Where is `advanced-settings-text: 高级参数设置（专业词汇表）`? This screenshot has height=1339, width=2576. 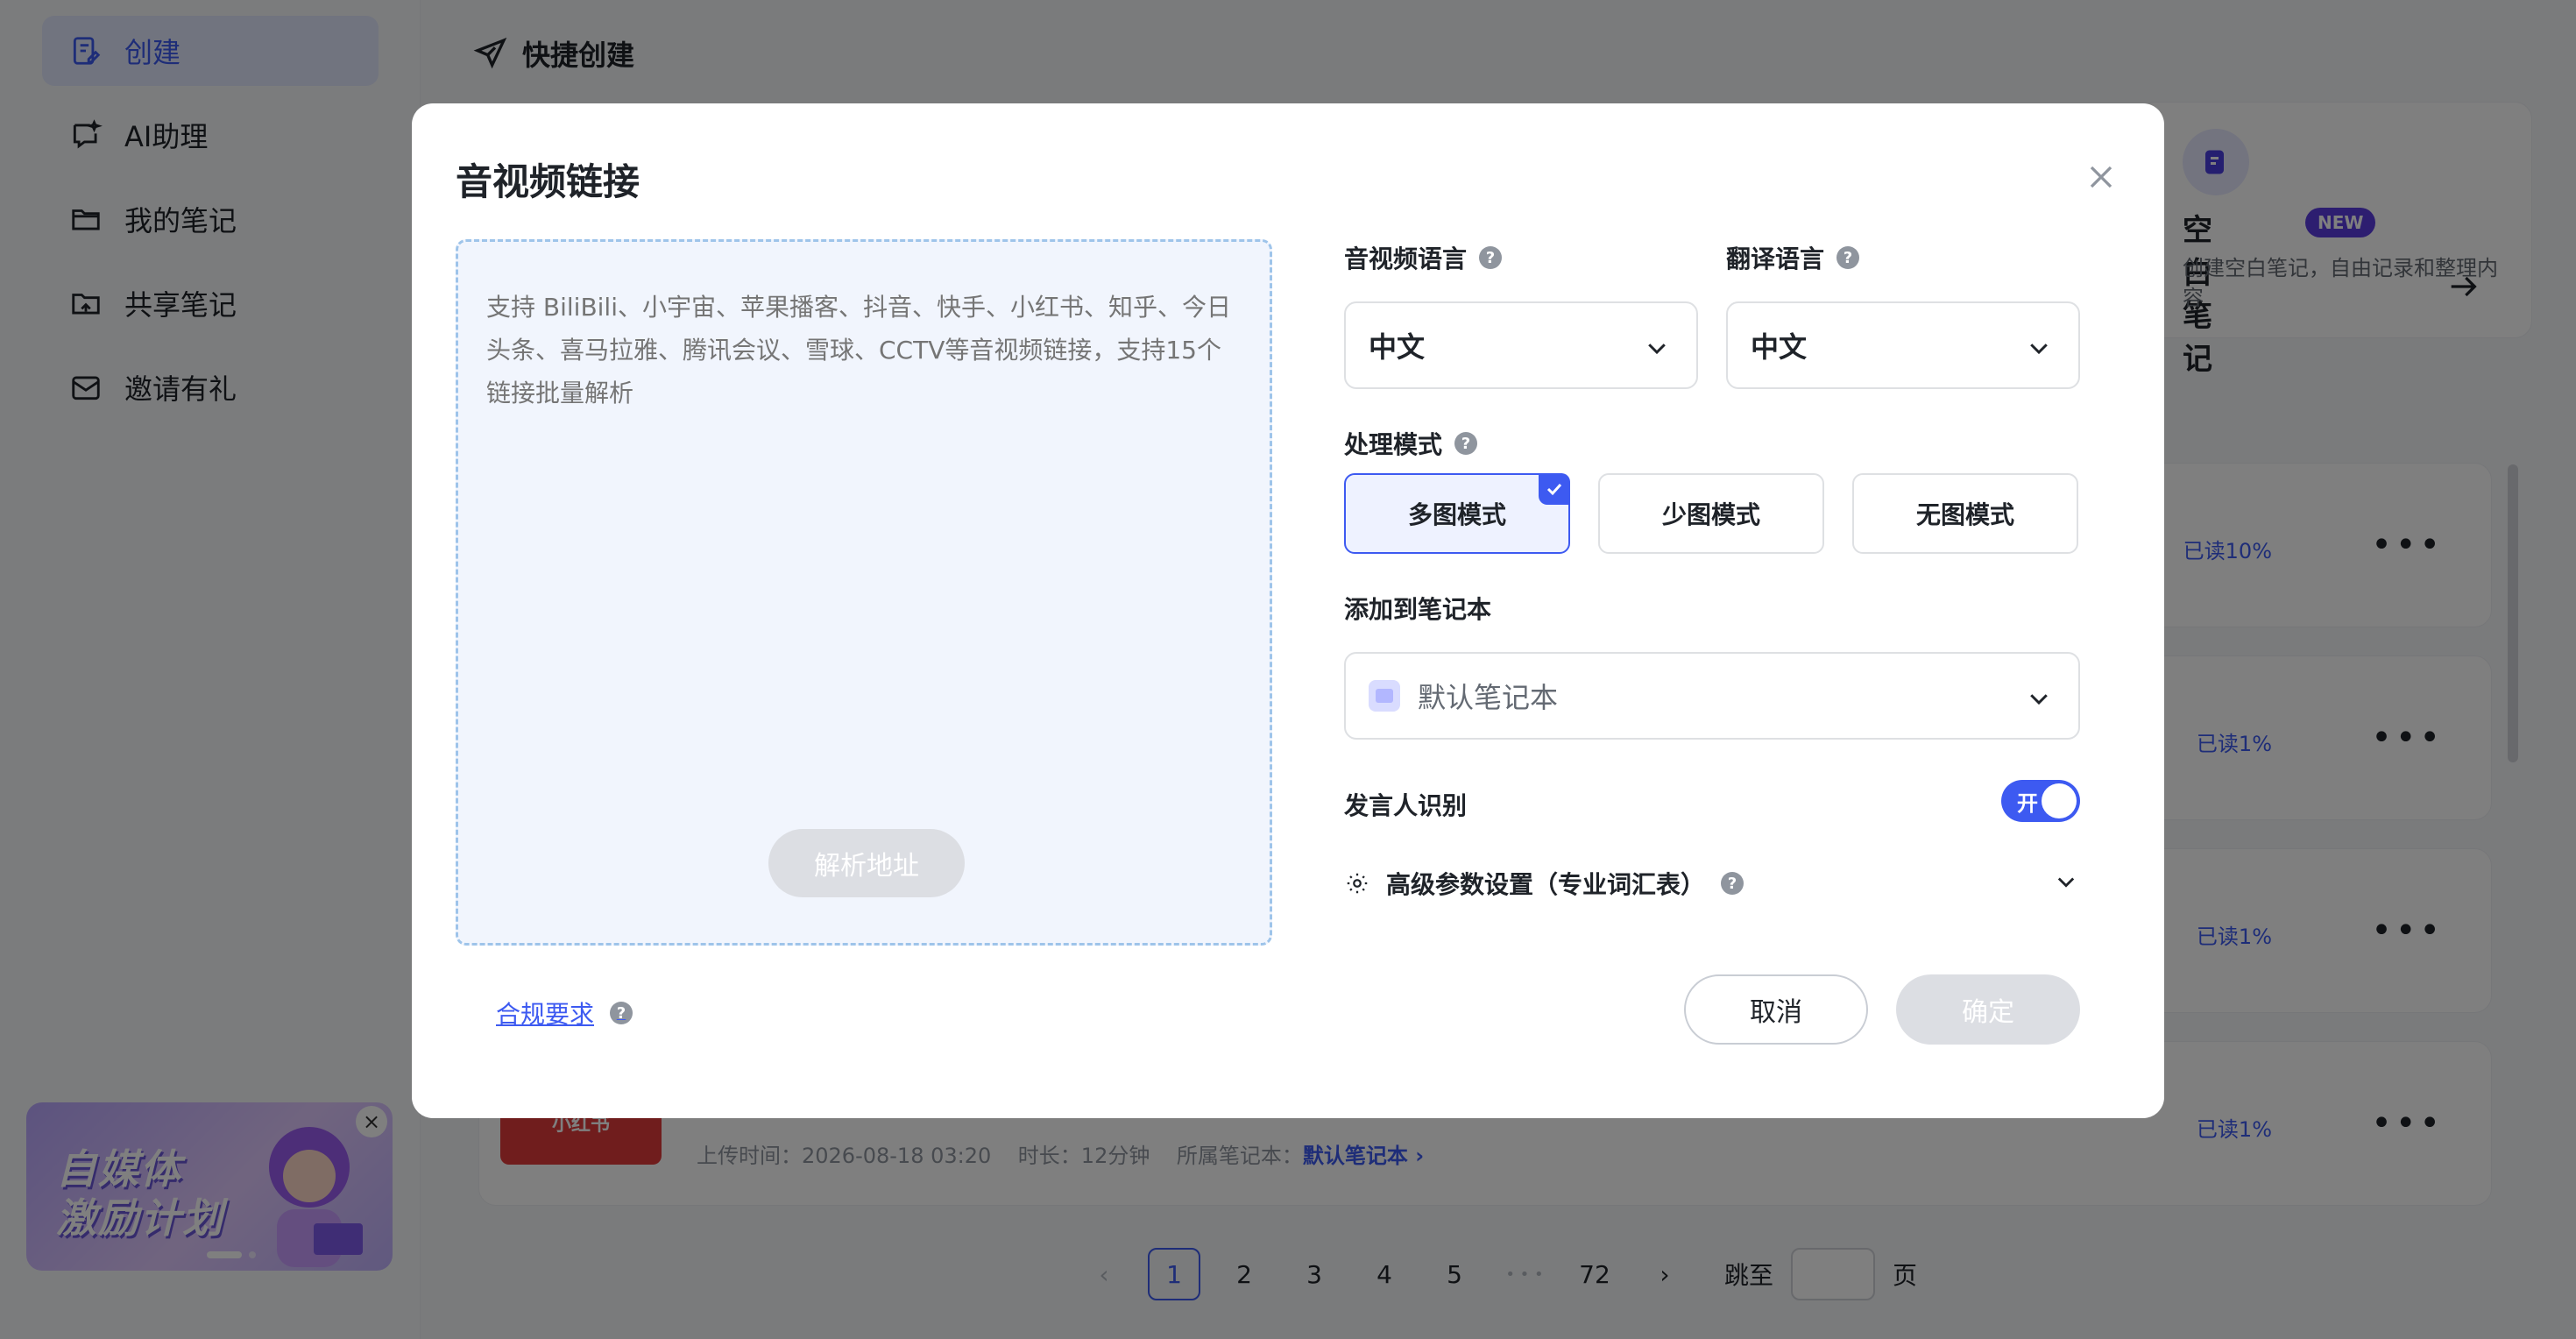 advanced-settings-text: 高级参数设置（专业词汇表） is located at coordinates (1546, 885).